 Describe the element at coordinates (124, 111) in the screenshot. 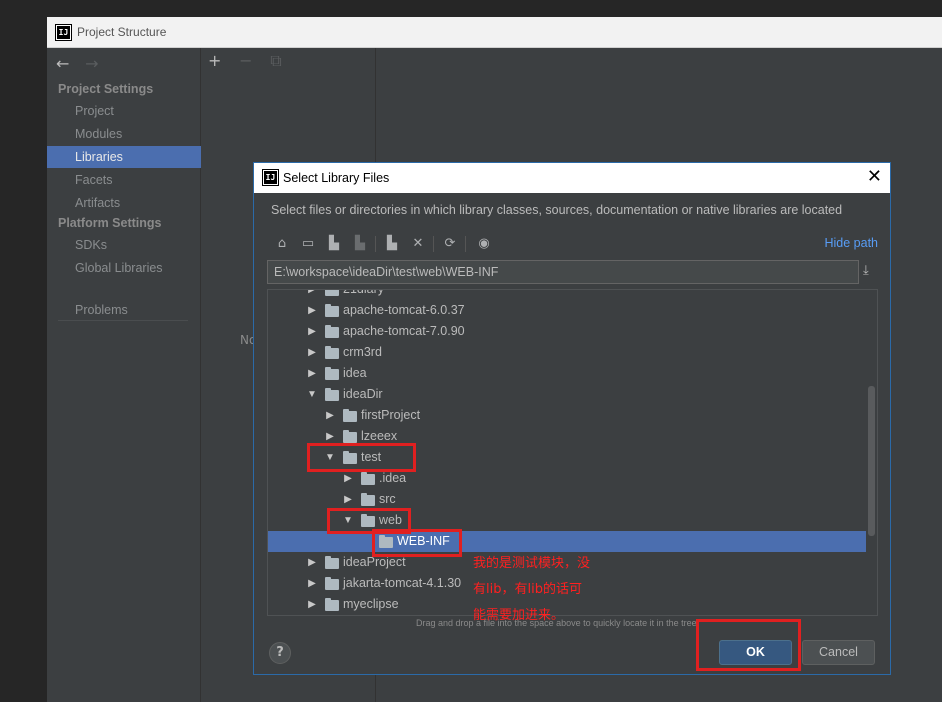

I see `sidebar-item-project: Project` at that location.